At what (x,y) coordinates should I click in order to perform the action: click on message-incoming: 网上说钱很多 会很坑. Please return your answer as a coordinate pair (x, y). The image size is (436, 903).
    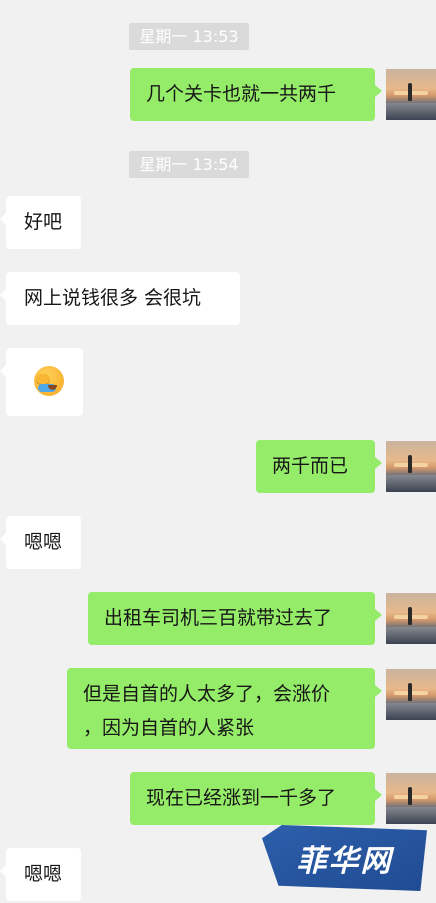
    Looking at the image, I should click on (120, 298).